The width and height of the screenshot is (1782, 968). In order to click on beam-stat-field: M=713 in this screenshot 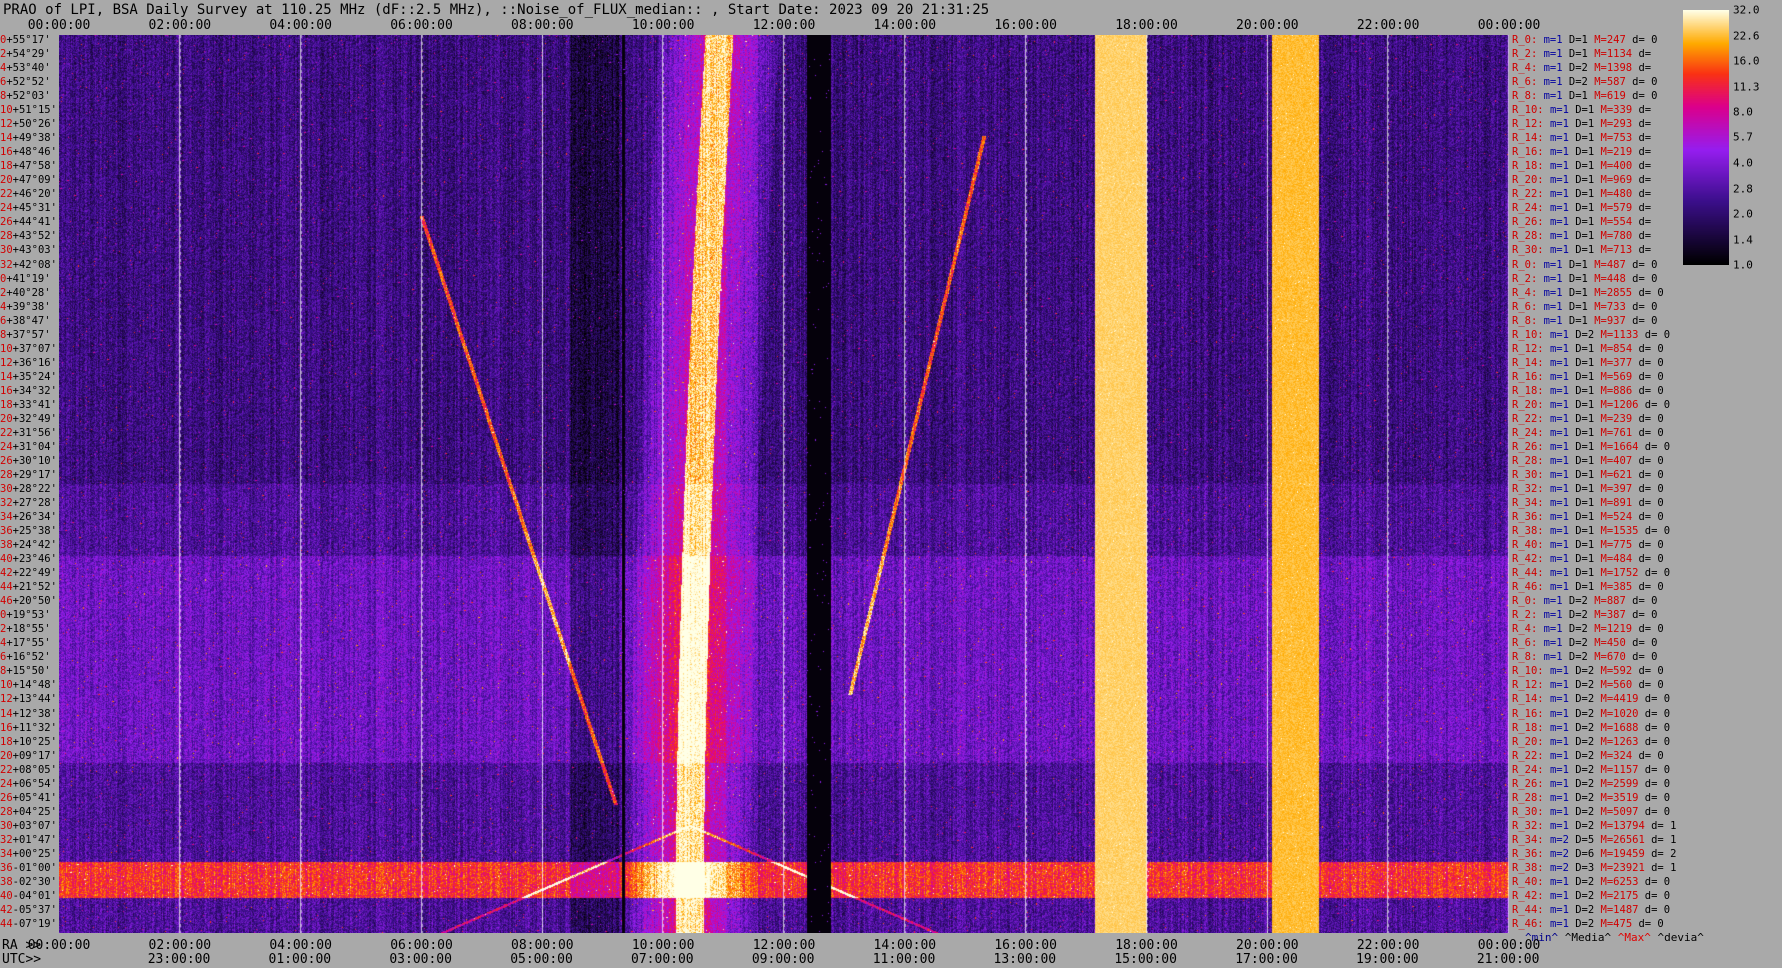, I will do `click(1619, 250)`.